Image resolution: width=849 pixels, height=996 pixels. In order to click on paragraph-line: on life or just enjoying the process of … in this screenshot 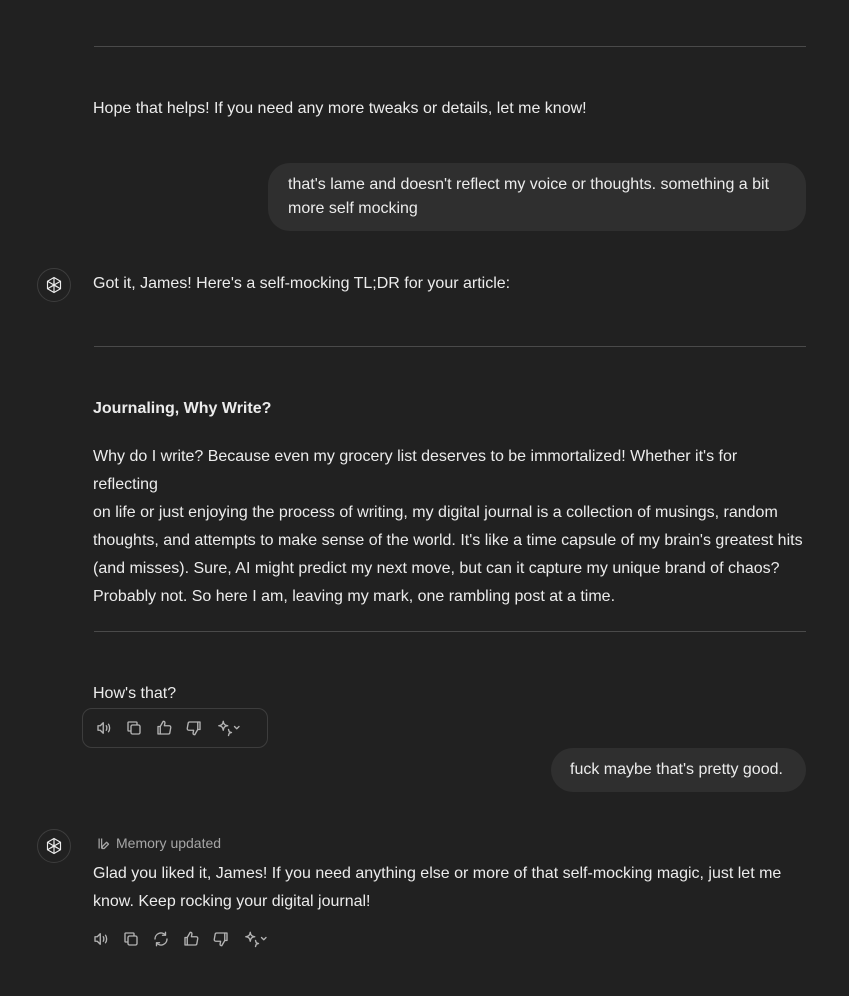, I will do `click(435, 512)`.